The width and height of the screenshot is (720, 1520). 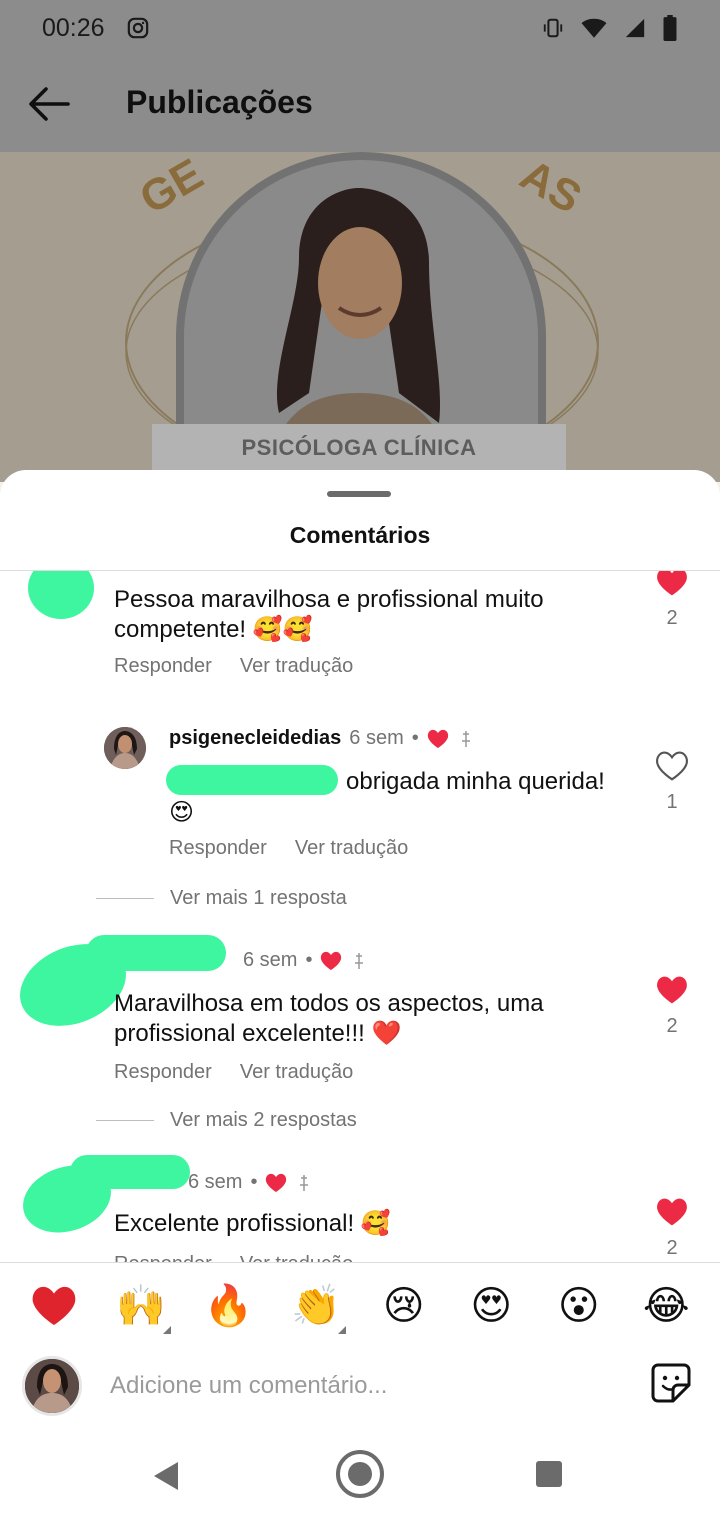 I want to click on laughing-face-icon: 😂, so click(x=666, y=1305).